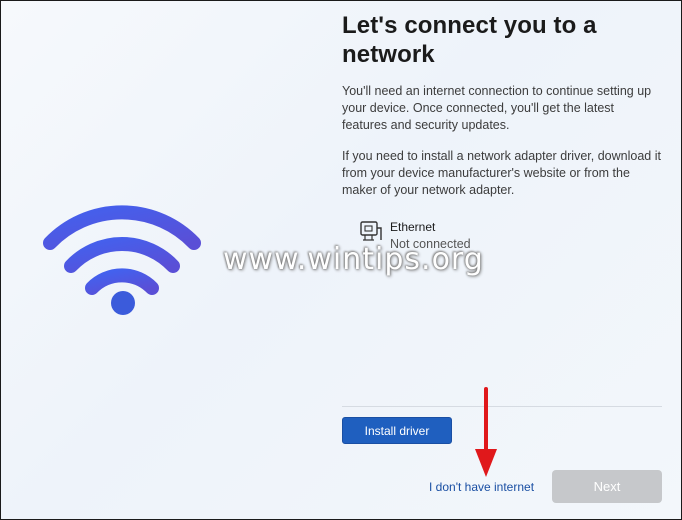  What do you see at coordinates (397, 430) in the screenshot?
I see `install-driver-button: Install driver` at bounding box center [397, 430].